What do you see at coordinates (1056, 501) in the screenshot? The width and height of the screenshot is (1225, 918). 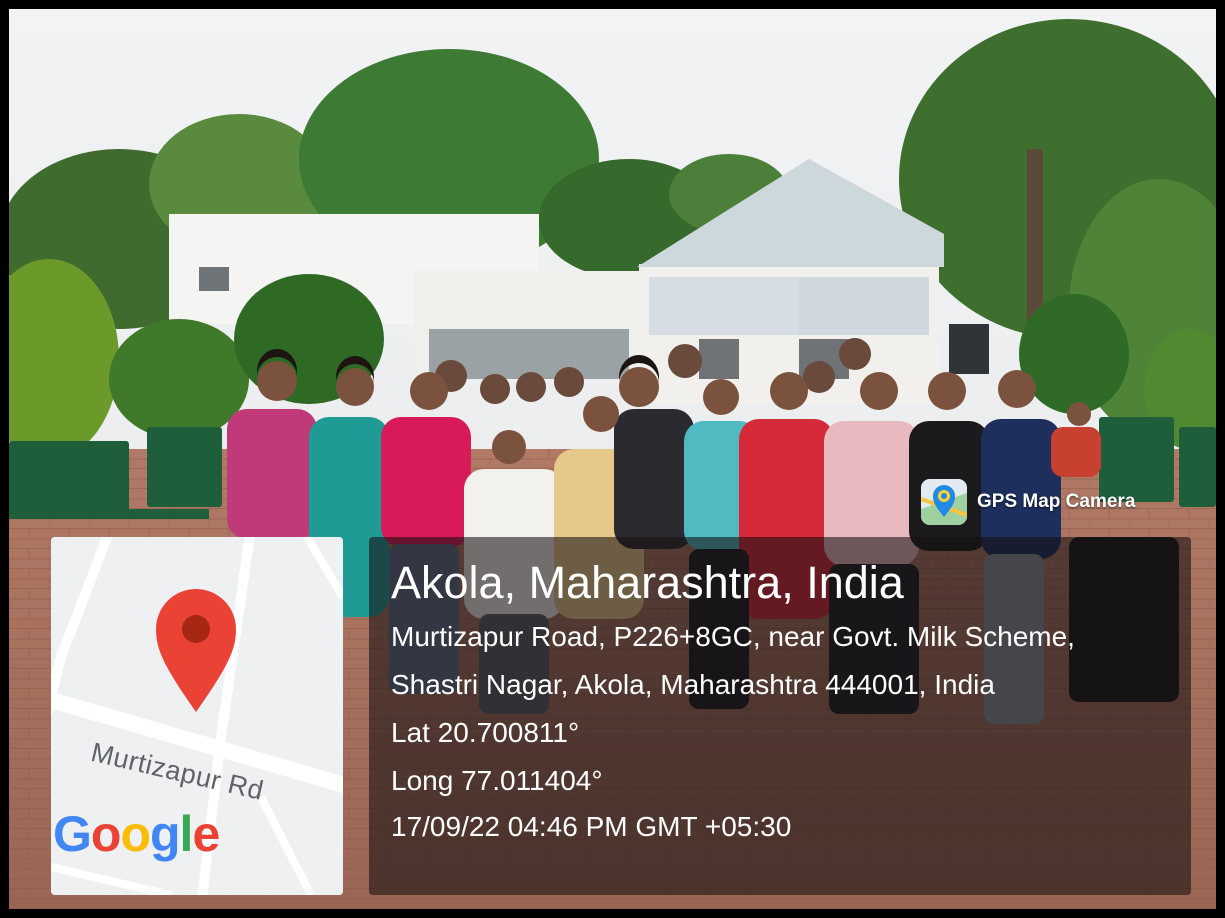 I see `app-name: GPS Map Camera` at bounding box center [1056, 501].